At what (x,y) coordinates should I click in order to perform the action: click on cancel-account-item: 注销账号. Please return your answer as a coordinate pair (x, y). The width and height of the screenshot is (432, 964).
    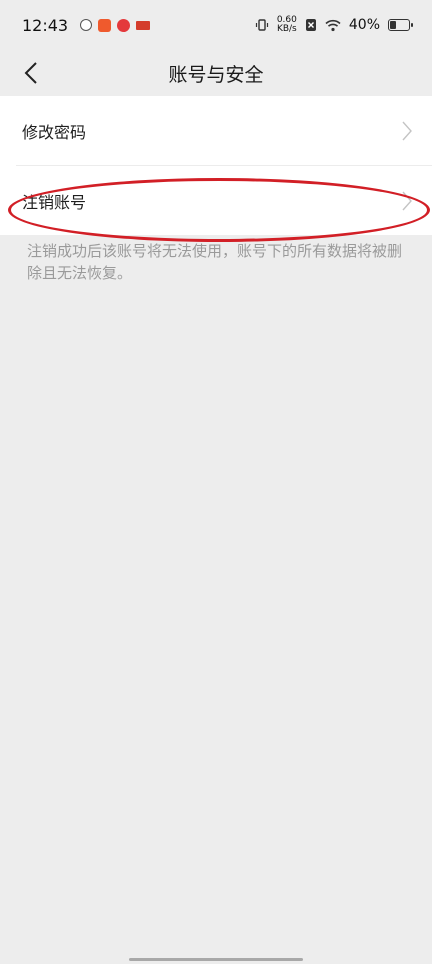
    Looking at the image, I should click on (216, 200).